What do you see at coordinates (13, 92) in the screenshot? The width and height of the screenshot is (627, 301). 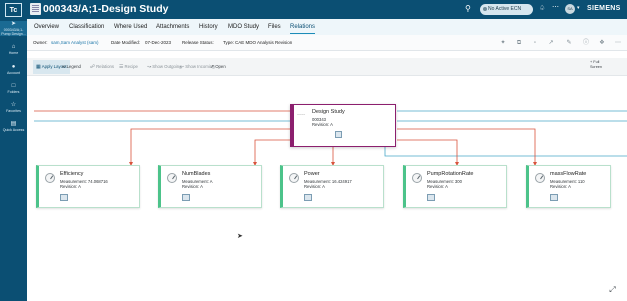 I see `rail-item-label: Folders` at bounding box center [13, 92].